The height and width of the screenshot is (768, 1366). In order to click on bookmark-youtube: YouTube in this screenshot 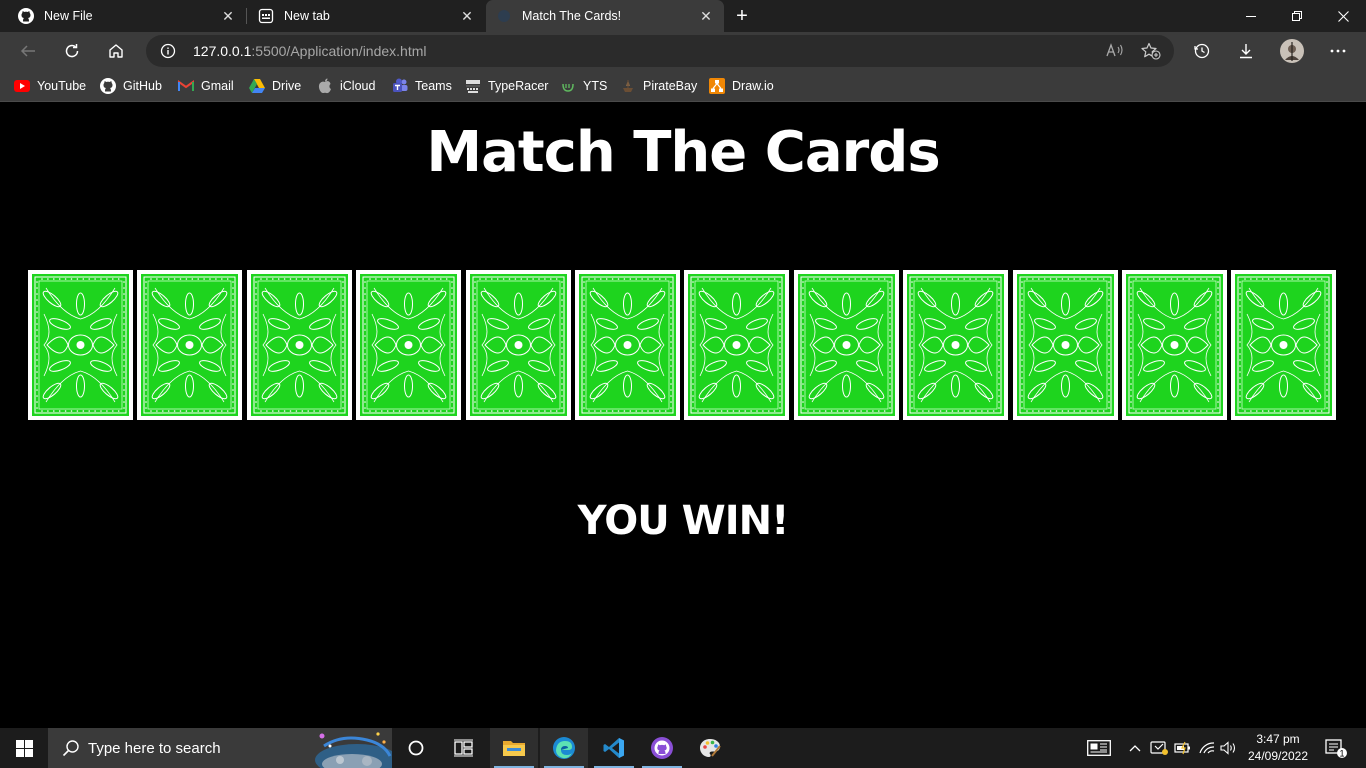, I will do `click(50, 86)`.